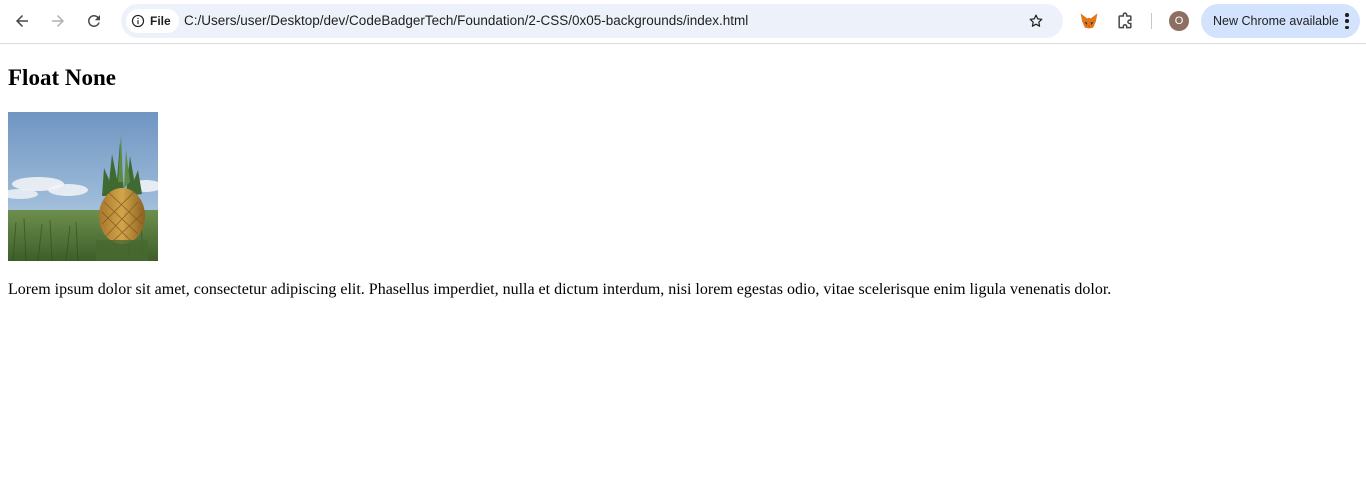  I want to click on arrow-right-icon, so click(58, 21).